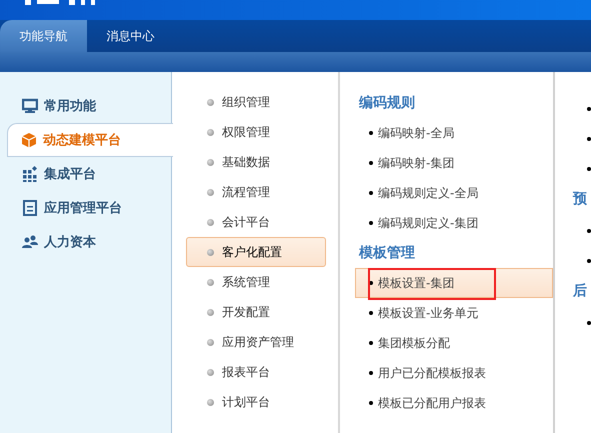  What do you see at coordinates (85, 106) in the screenshot?
I see `sidebar-item: 常用功能` at bounding box center [85, 106].